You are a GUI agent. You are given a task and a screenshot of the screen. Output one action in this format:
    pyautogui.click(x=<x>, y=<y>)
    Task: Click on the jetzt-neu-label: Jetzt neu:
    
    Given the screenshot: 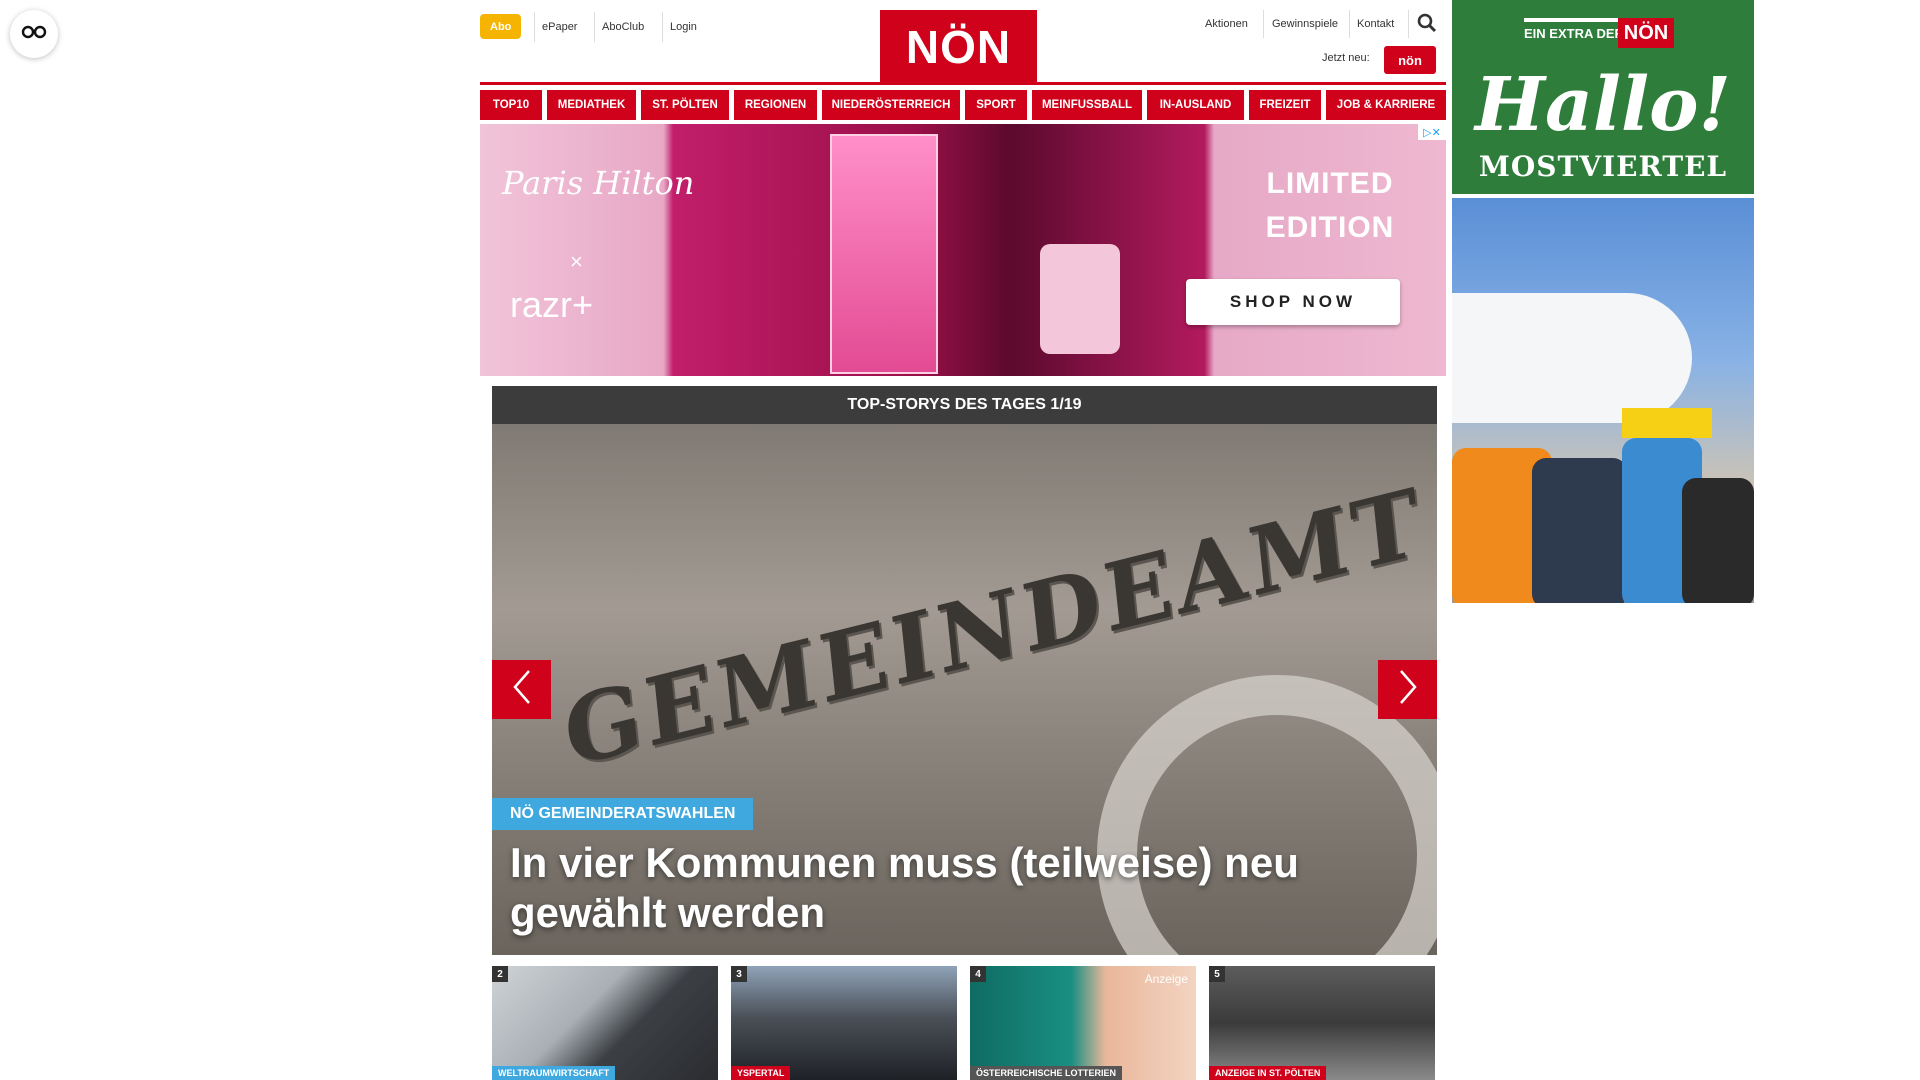 What is the action you would take?
    pyautogui.click(x=1346, y=58)
    